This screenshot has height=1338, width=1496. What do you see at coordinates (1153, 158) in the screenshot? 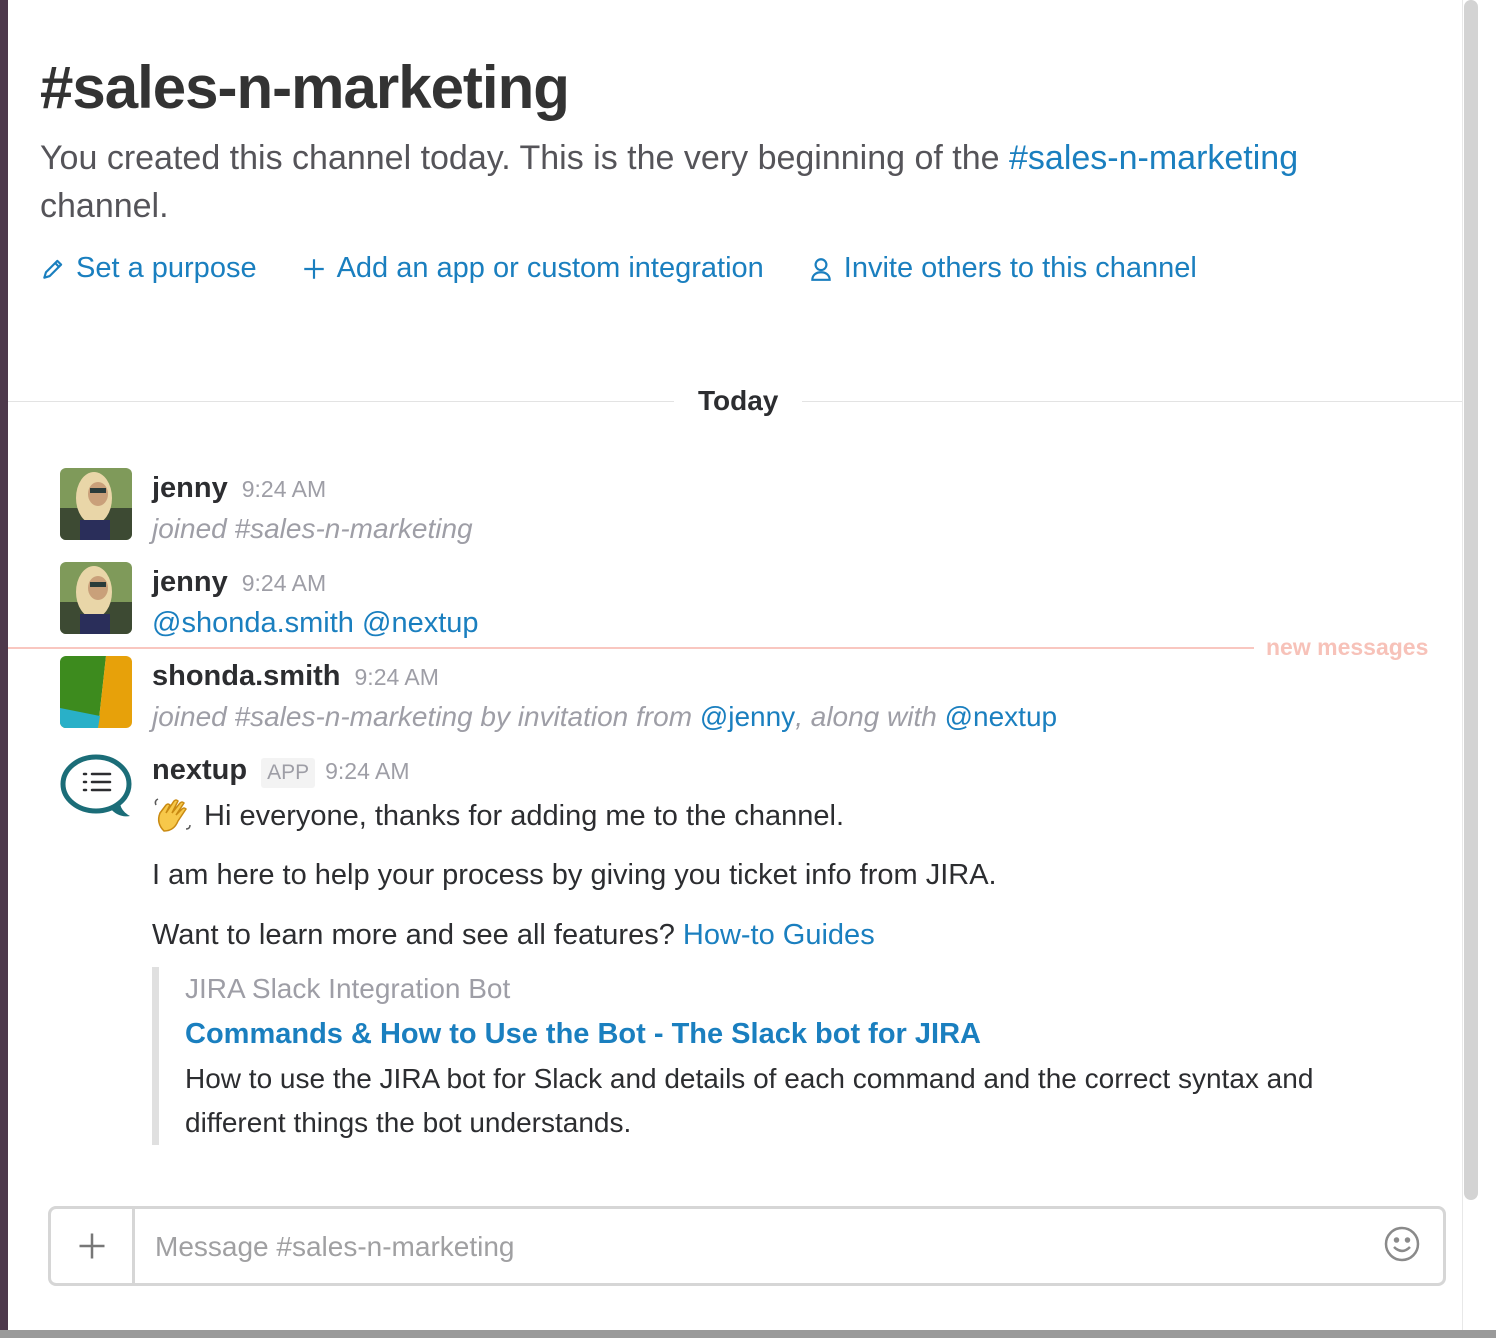
I see `channel-link: #sales-n-marketing` at bounding box center [1153, 158].